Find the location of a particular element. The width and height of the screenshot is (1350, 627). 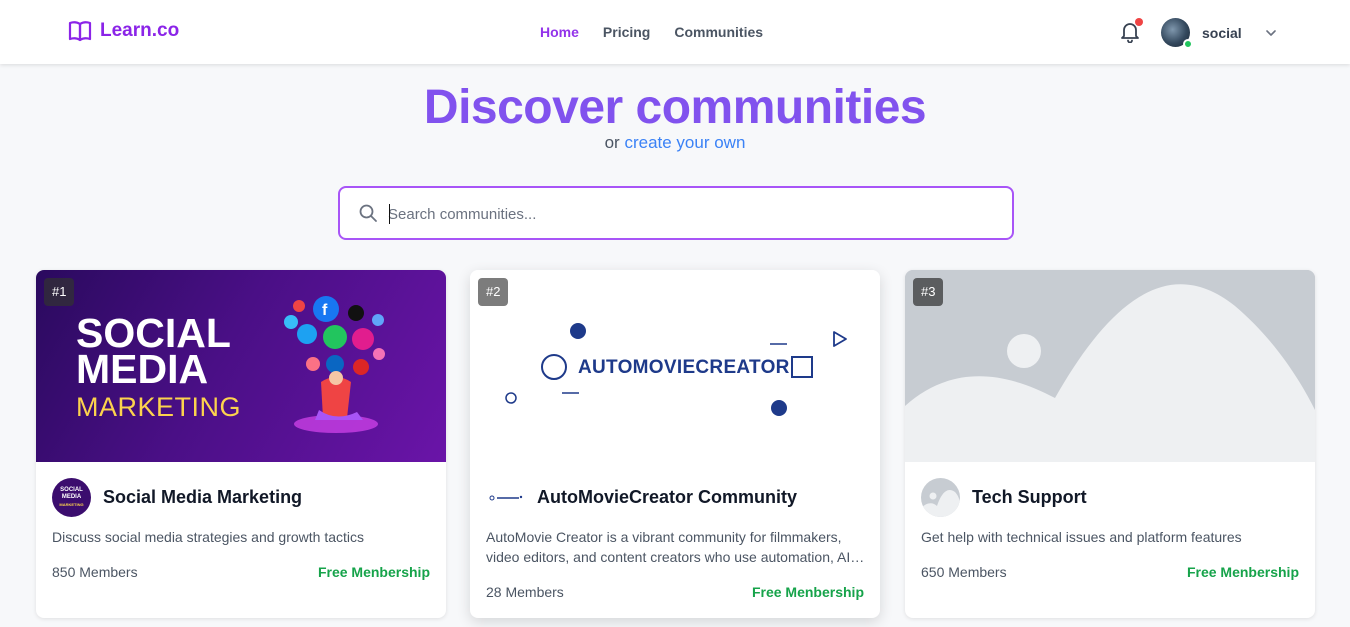

top-navbar: Learn.co Home Pricing Communities social is located at coordinates (675, 32).